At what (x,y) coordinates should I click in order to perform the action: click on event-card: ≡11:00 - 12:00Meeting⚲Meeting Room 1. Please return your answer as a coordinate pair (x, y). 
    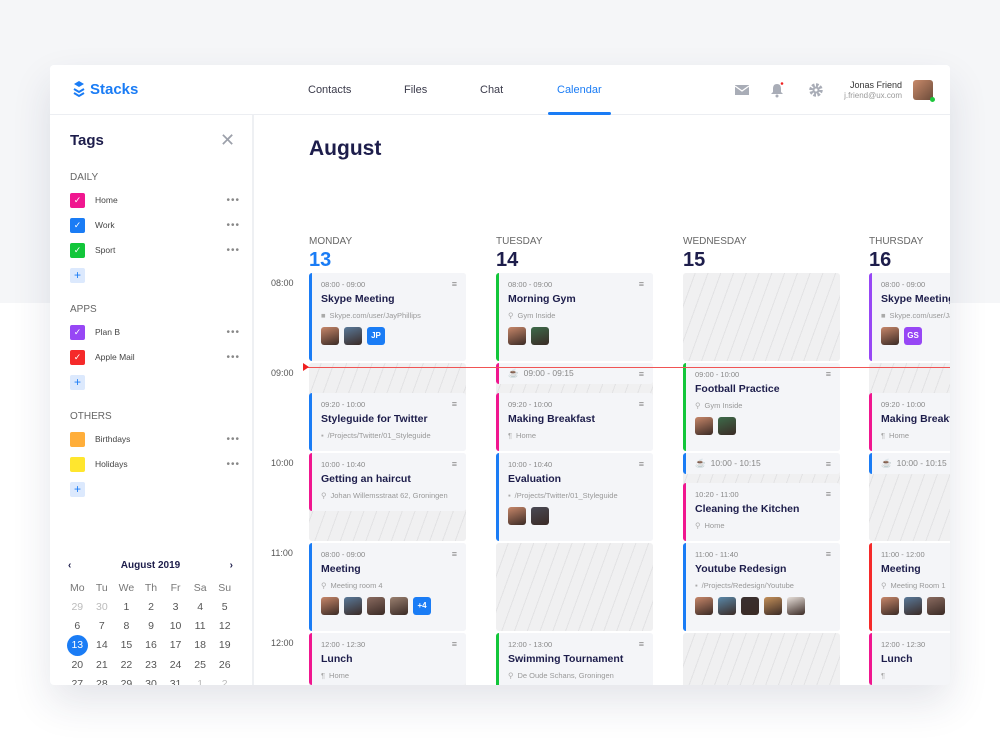
    Looking at the image, I should click on (909, 587).